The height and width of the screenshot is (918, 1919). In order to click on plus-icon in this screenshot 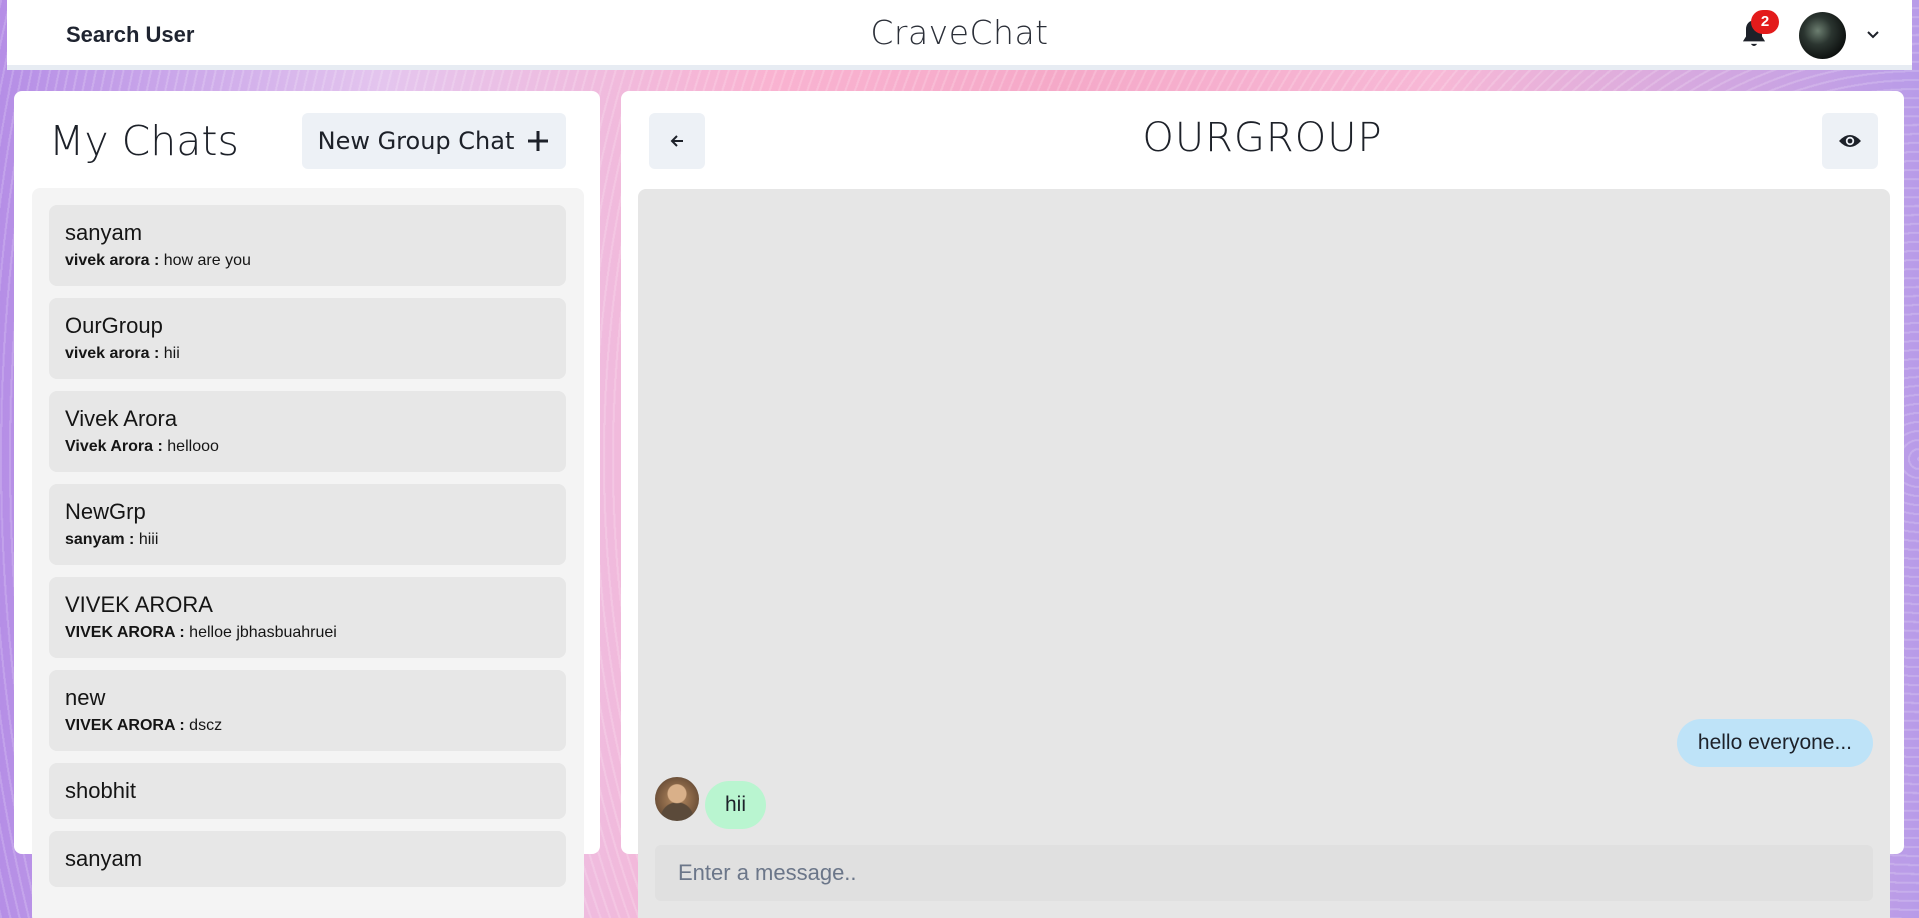, I will do `click(538, 141)`.